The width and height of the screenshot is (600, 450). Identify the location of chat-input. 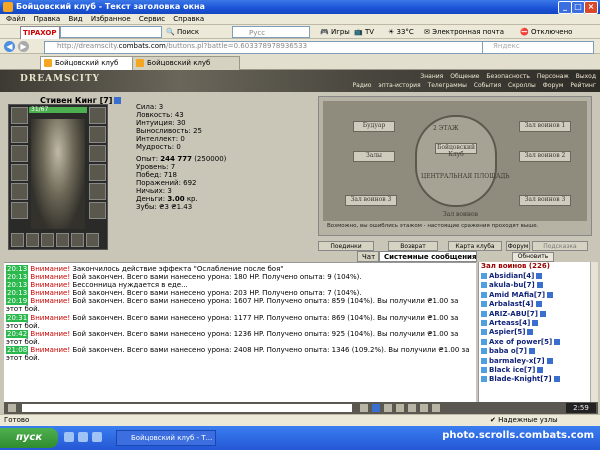
(187, 408).